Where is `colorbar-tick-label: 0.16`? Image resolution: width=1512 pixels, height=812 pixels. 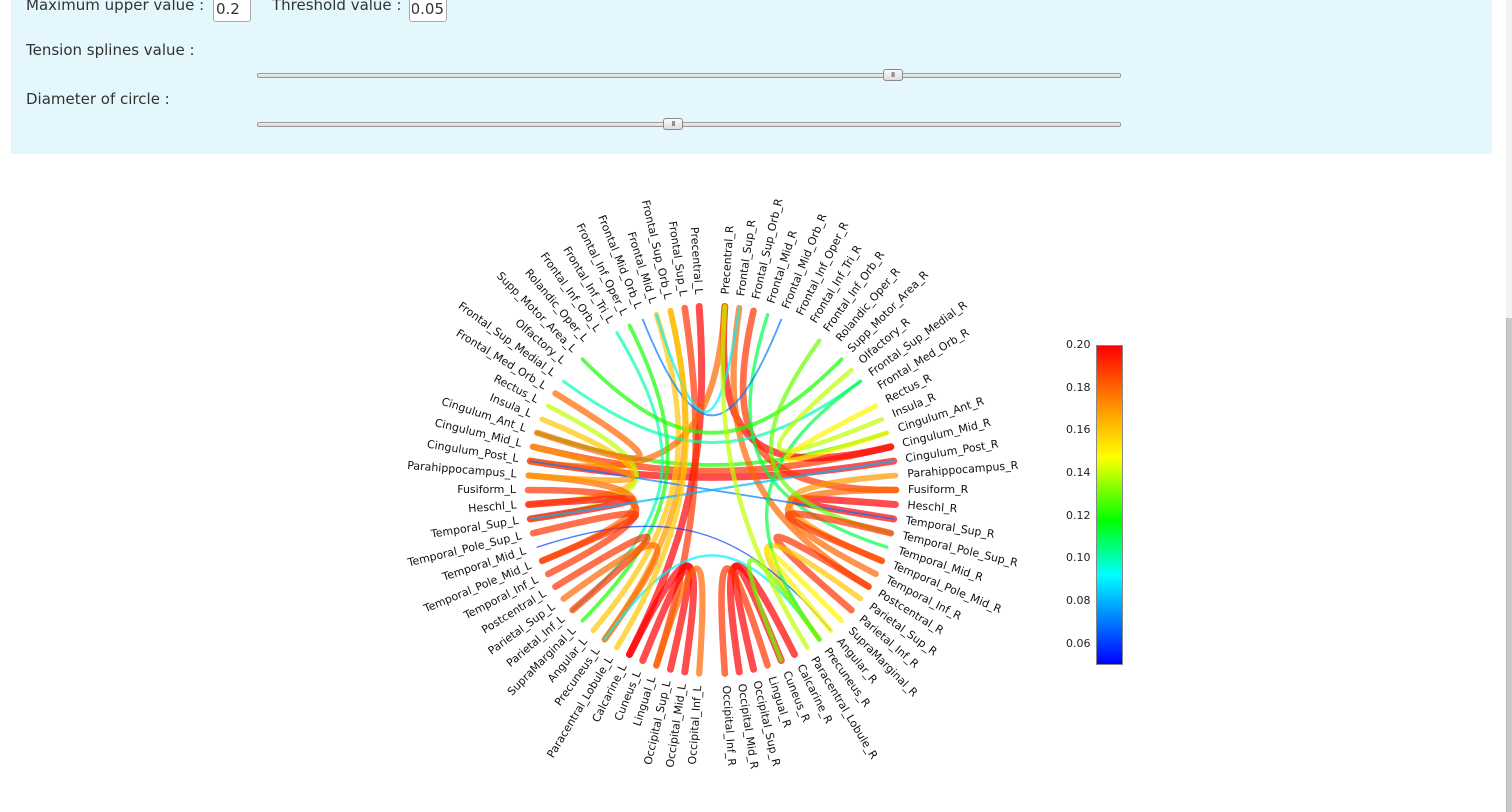
colorbar-tick-label: 0.16 is located at coordinates (1078, 430).